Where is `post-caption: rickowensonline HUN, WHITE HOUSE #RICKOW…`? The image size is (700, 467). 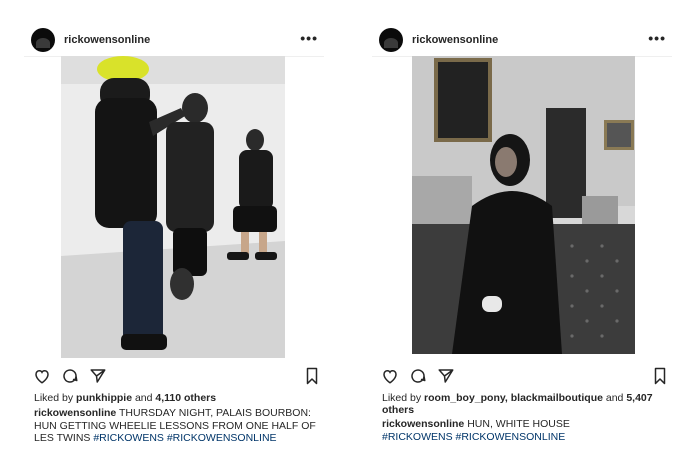 post-caption: rickowensonline HUN, WHITE HOUSE #RICKOW… is located at coordinates (527, 430).